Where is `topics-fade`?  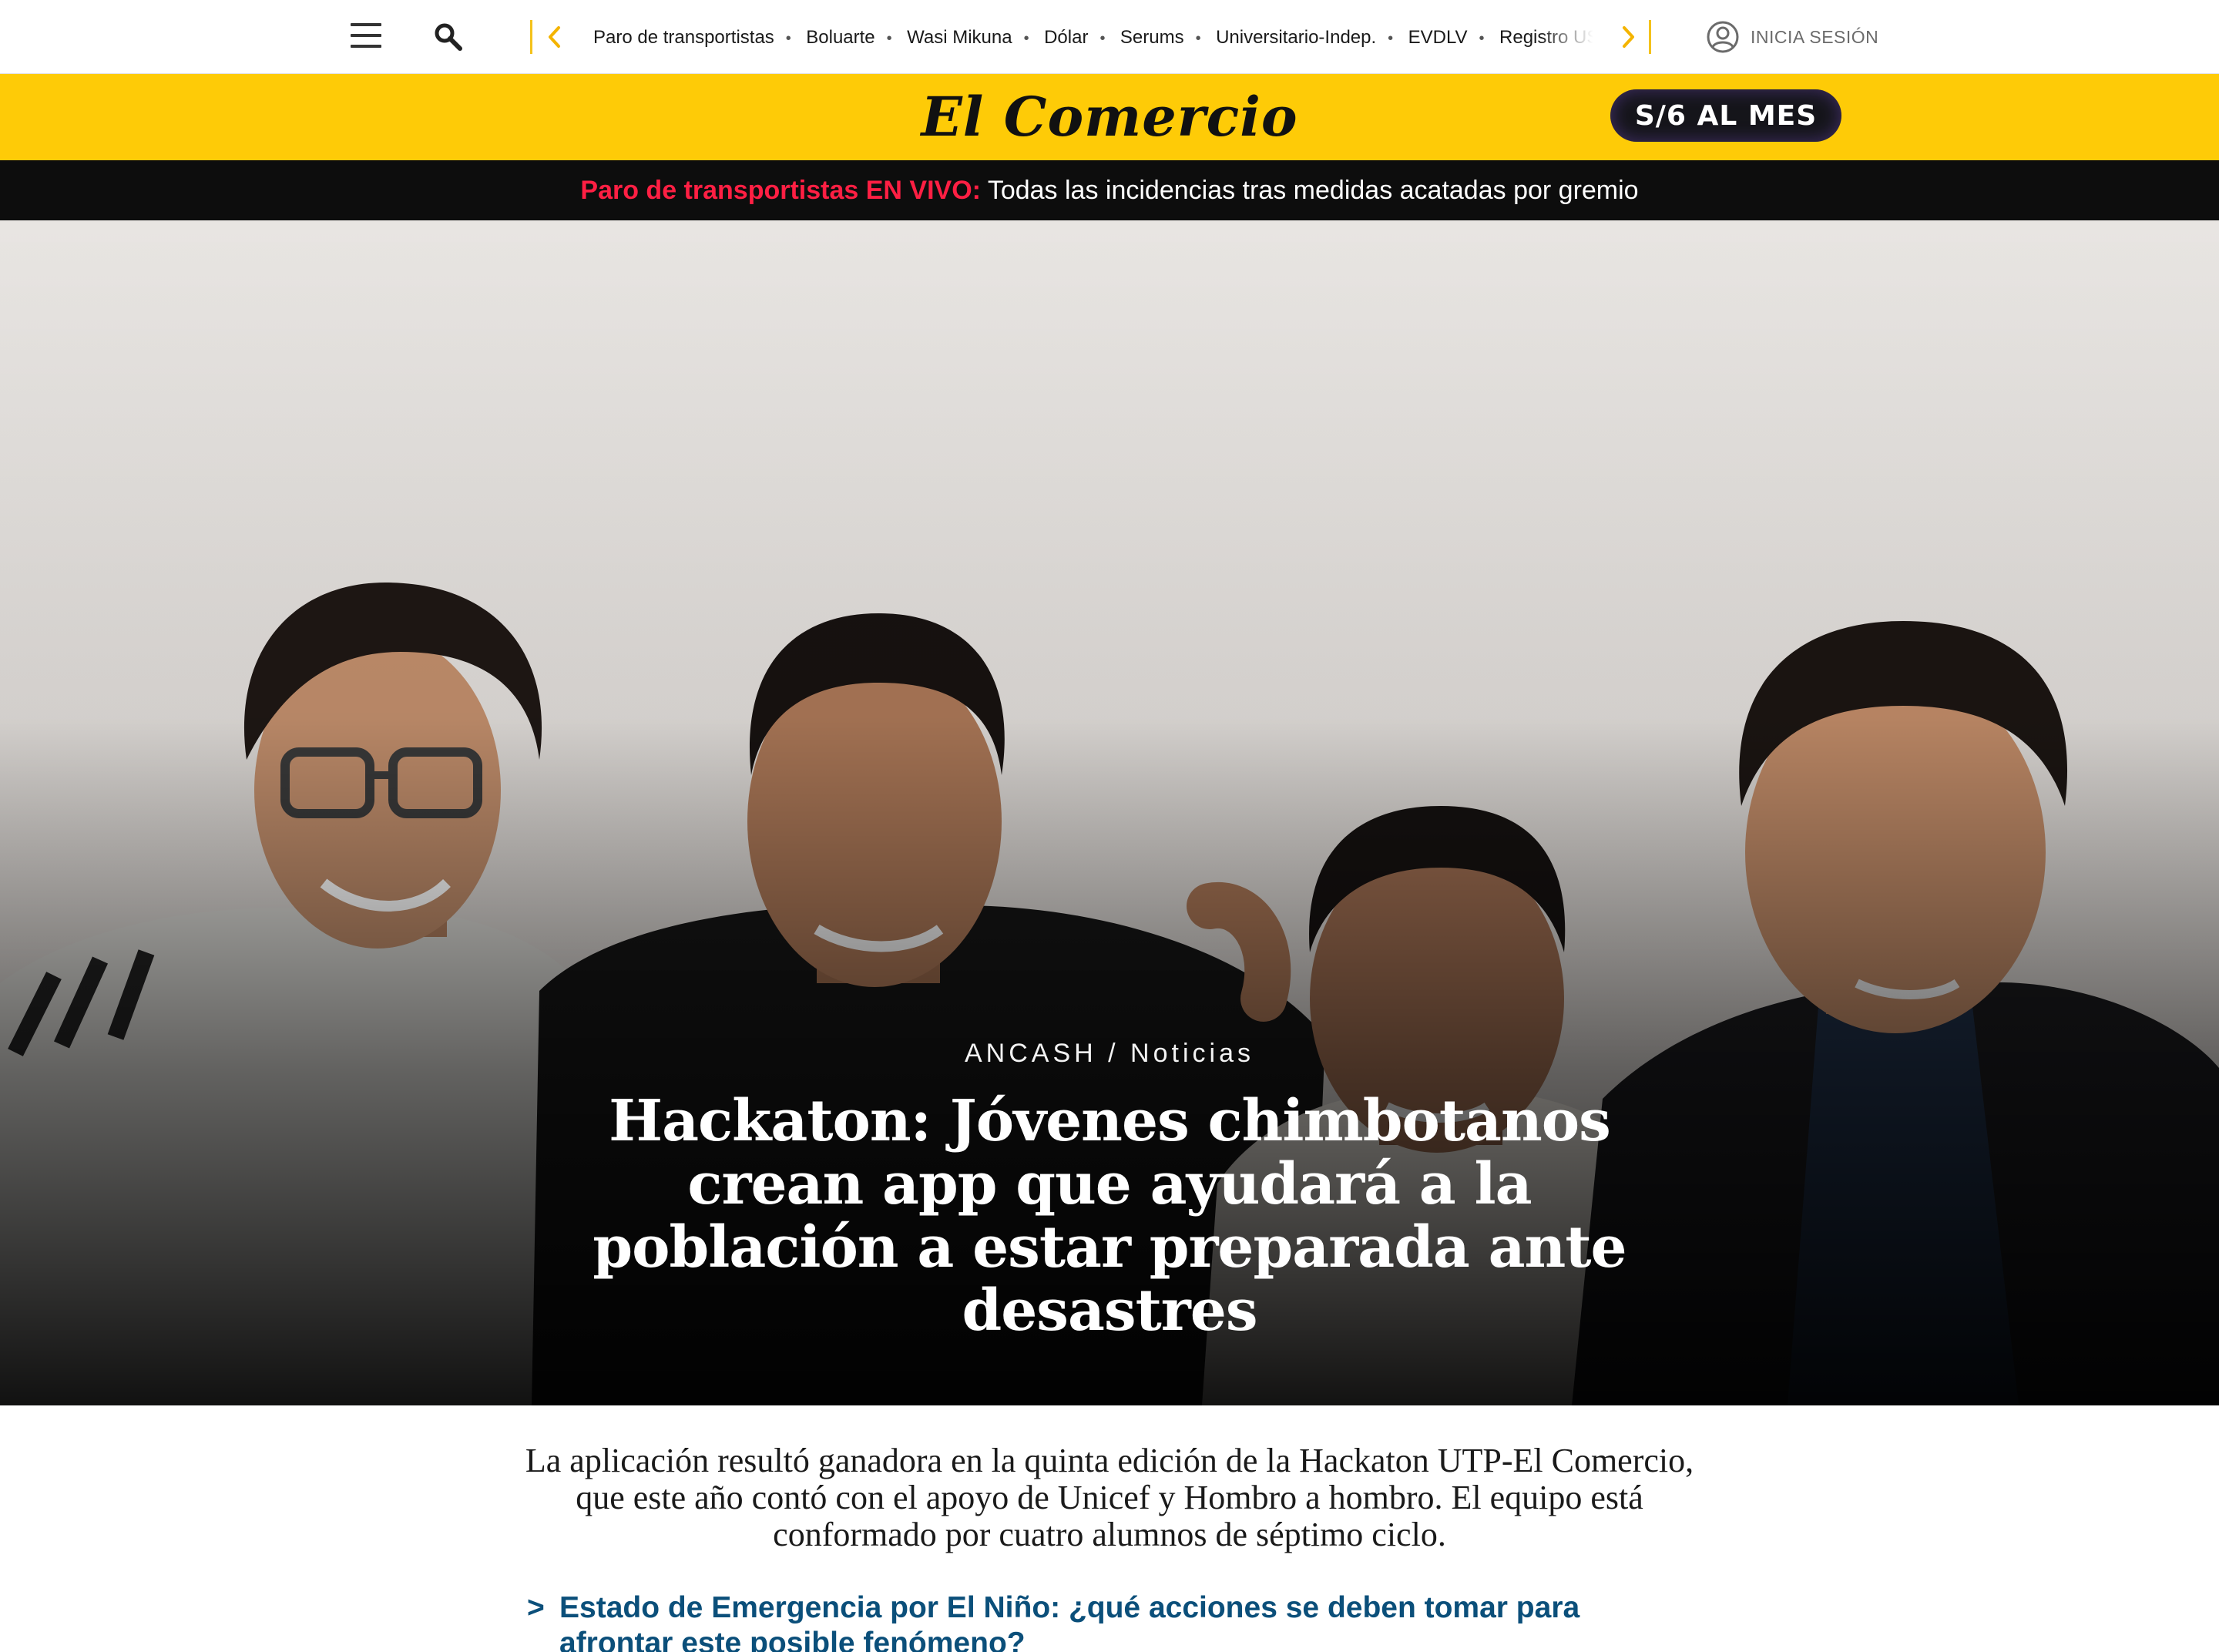 topics-fade is located at coordinates (1575, 37).